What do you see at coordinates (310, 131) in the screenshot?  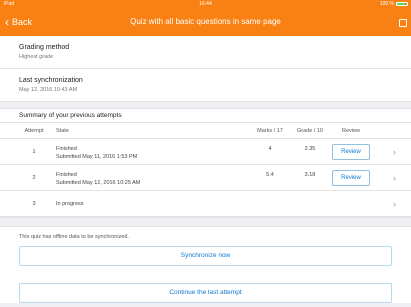 I see `header-grade: Grade / 10` at bounding box center [310, 131].